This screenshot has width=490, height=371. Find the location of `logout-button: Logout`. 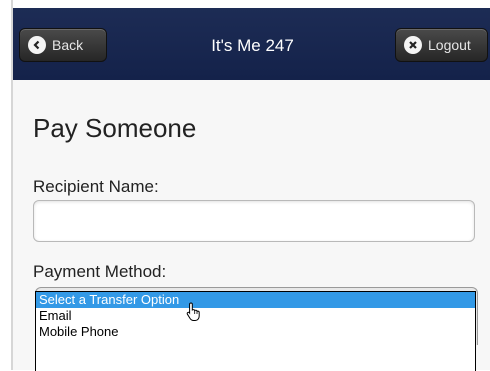

logout-button: Logout is located at coordinates (441, 45).